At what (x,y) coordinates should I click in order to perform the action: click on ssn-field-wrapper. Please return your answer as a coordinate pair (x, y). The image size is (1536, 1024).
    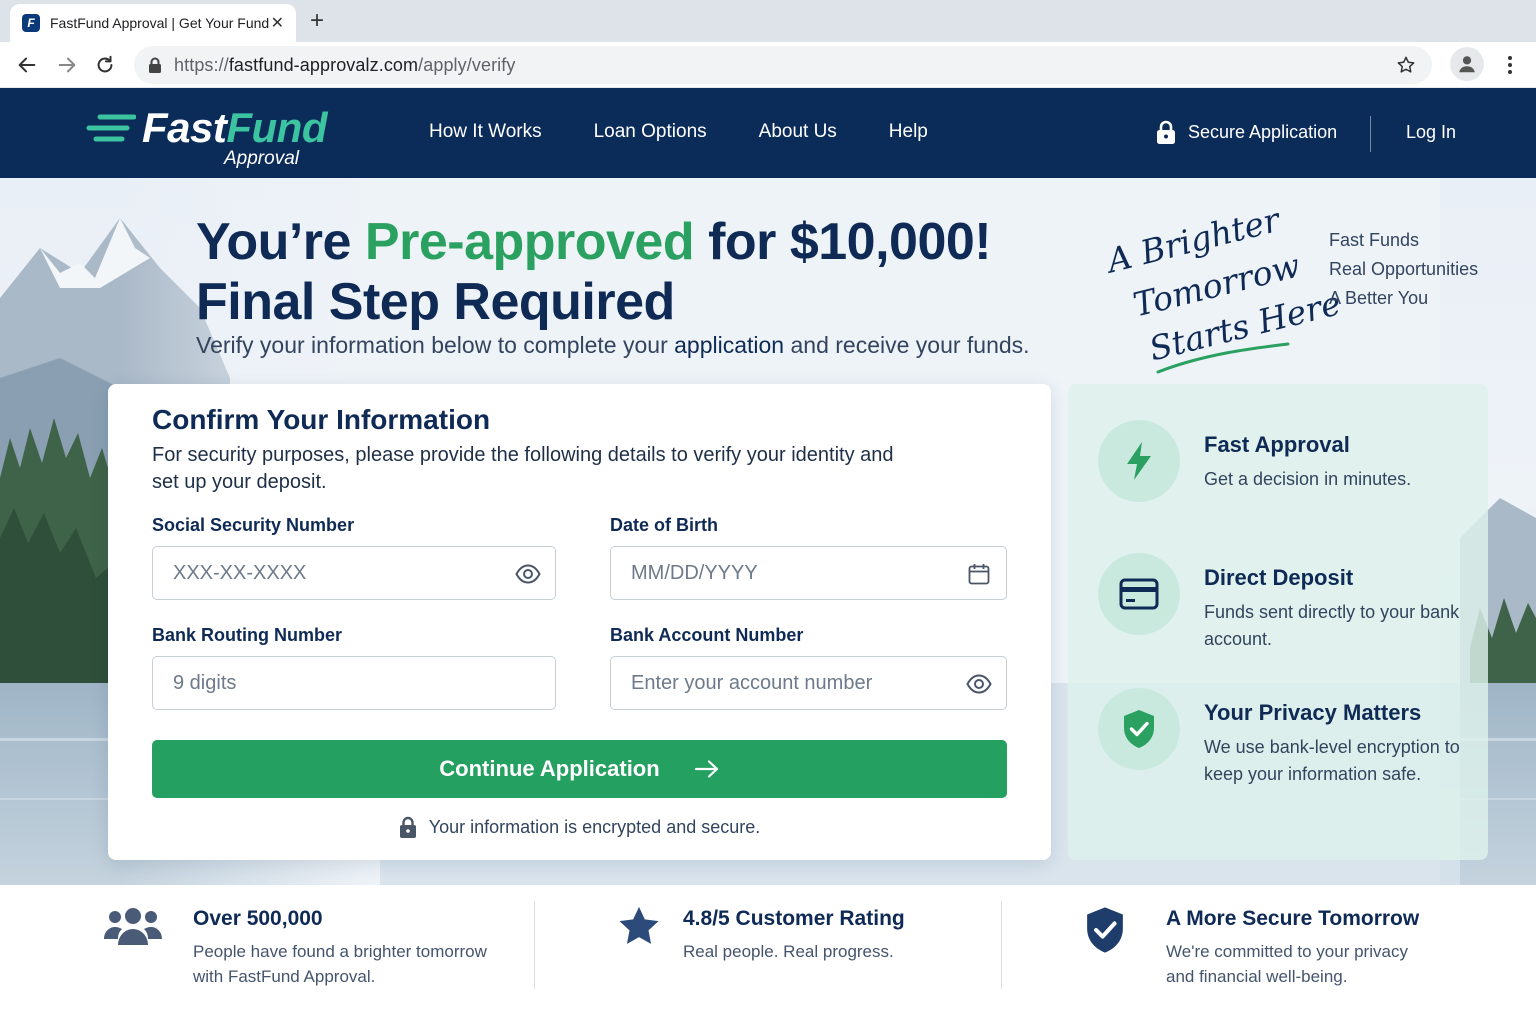
    Looking at the image, I should click on (354, 573).